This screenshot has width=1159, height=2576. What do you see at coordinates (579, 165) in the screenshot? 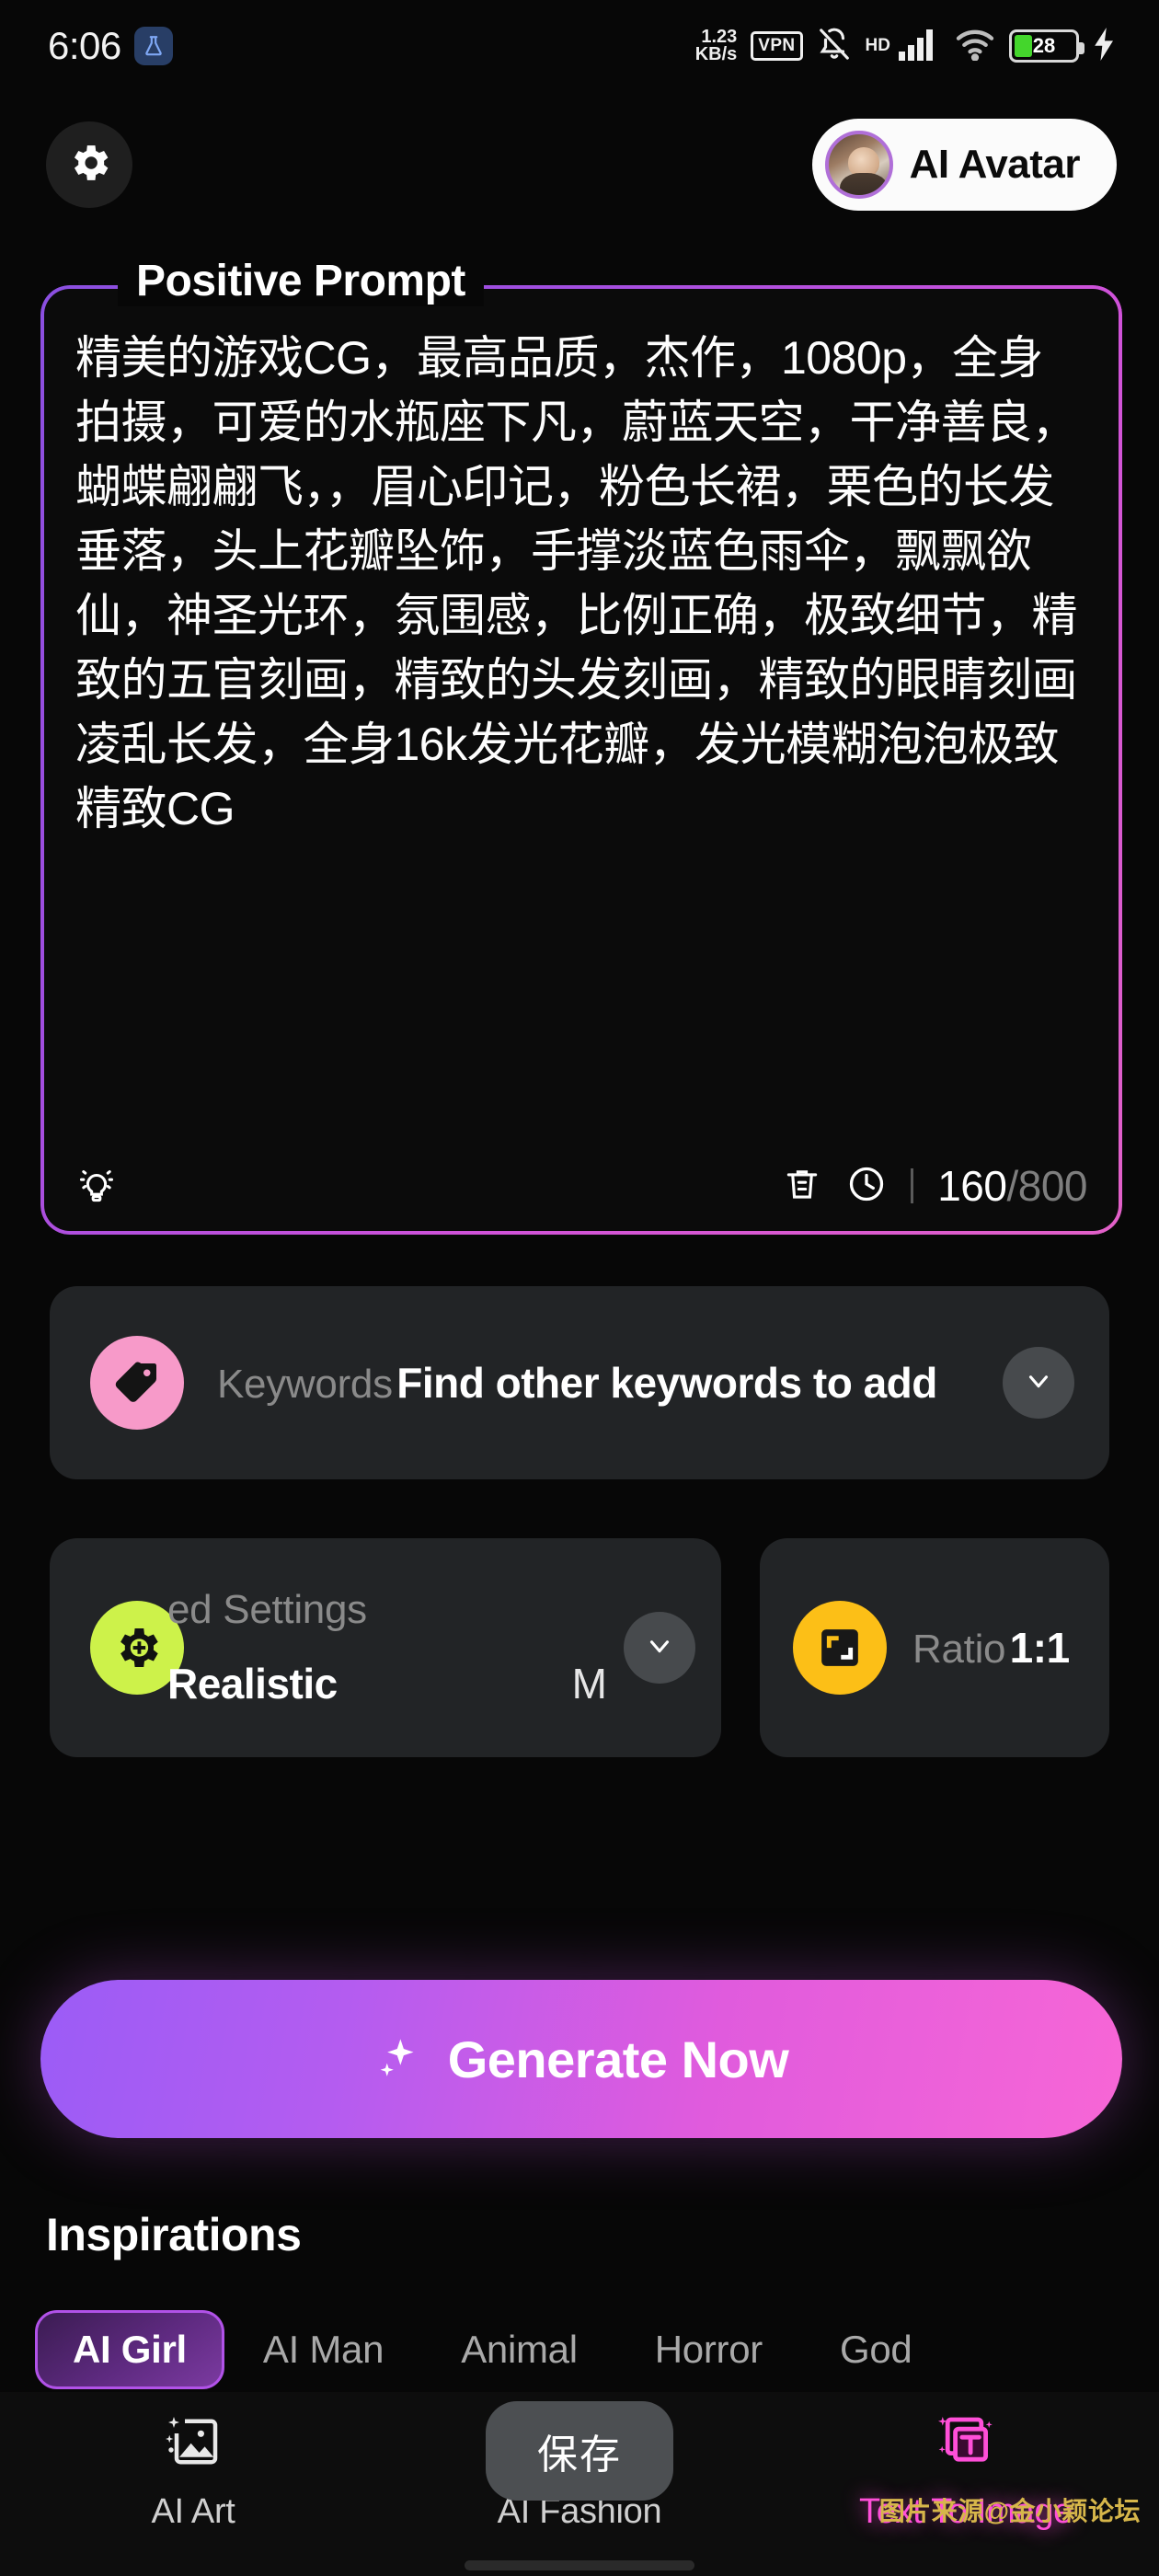
I see `app-header: AI Avatar` at bounding box center [579, 165].